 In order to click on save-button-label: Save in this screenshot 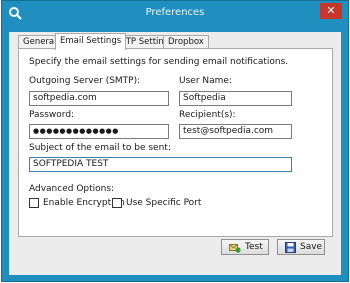, I will do `click(311, 247)`.